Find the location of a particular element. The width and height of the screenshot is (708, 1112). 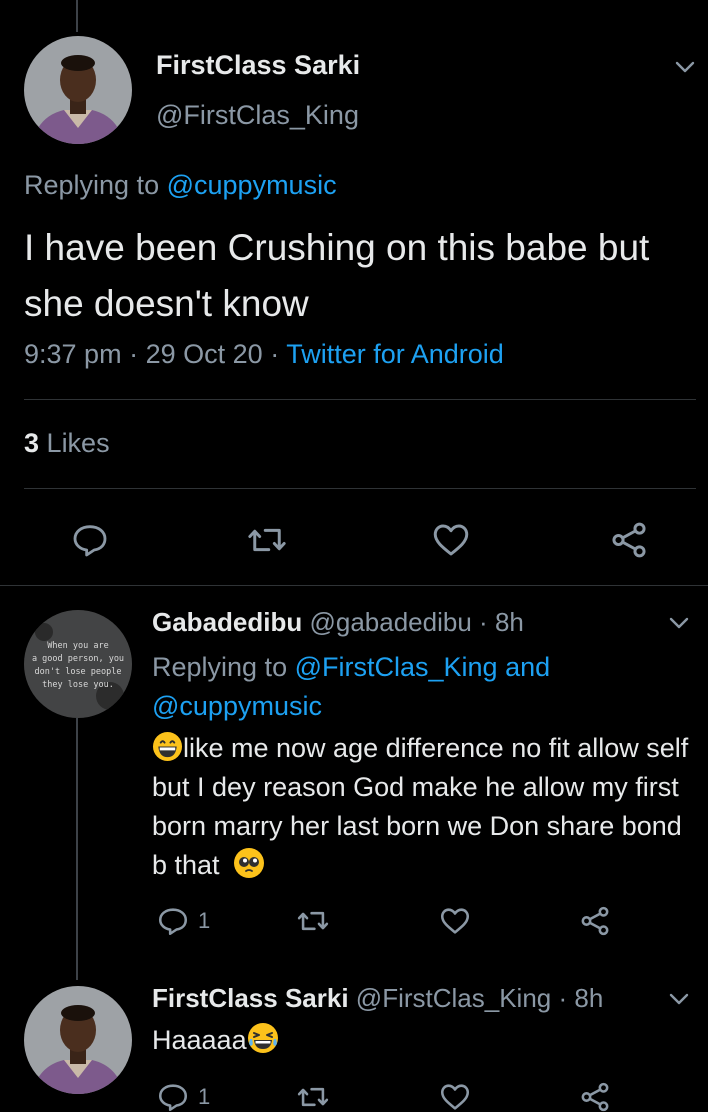

reply-text-container: Haaaaa is located at coordinates (422, 1040).